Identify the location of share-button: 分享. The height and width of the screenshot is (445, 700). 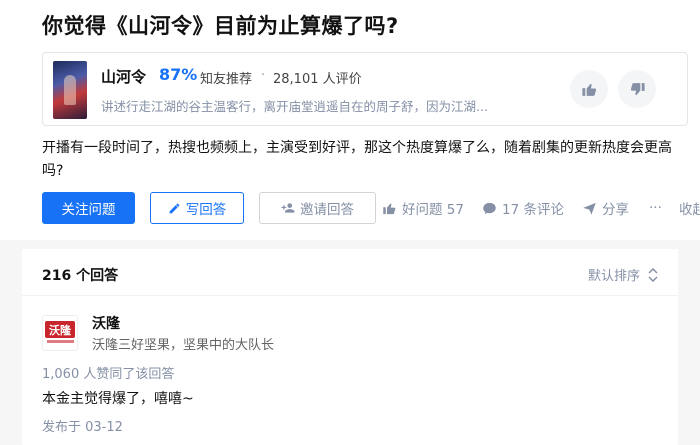
(605, 208).